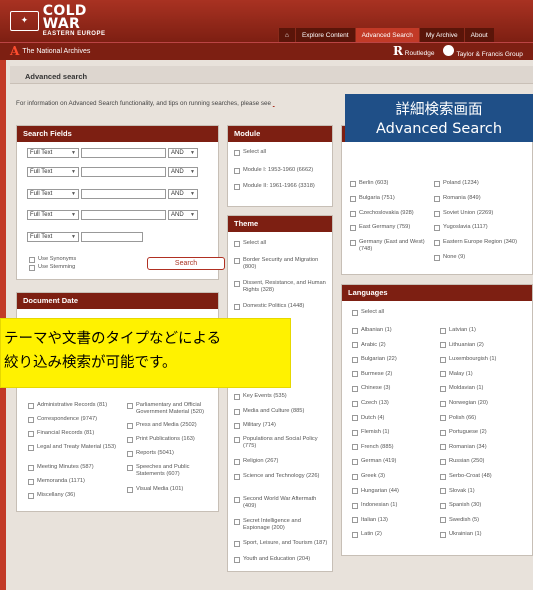  Describe the element at coordinates (390, 213) in the screenshot. I see `country-item: Czechoslovakia (928)` at that location.